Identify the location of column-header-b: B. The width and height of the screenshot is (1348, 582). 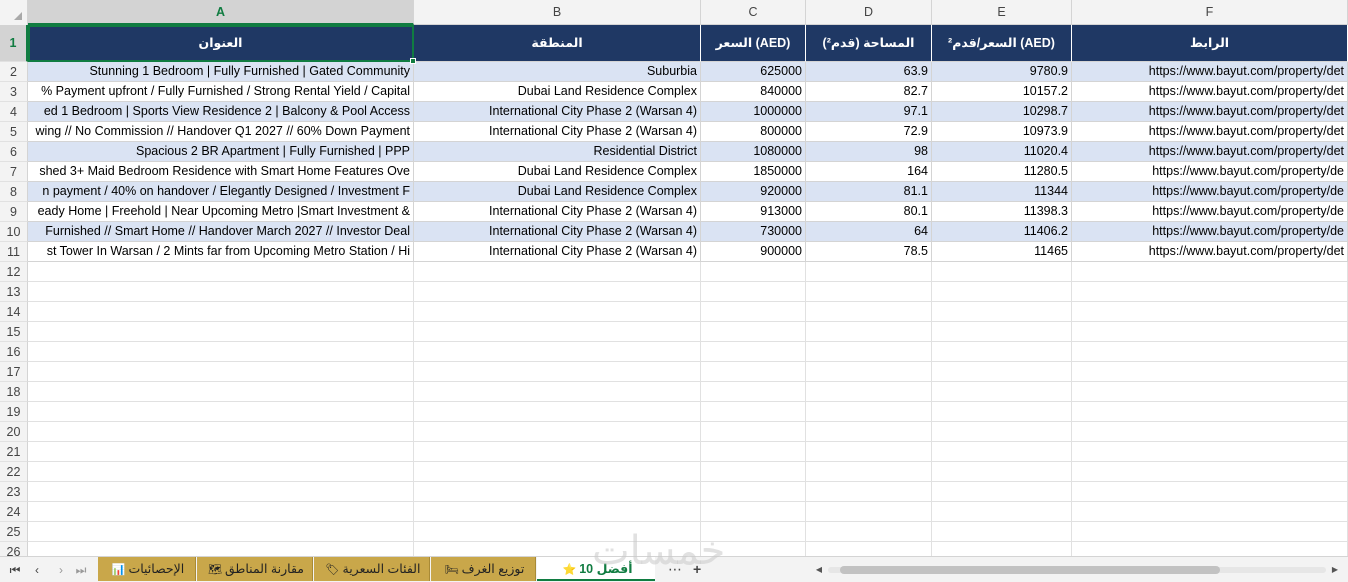
(557, 12).